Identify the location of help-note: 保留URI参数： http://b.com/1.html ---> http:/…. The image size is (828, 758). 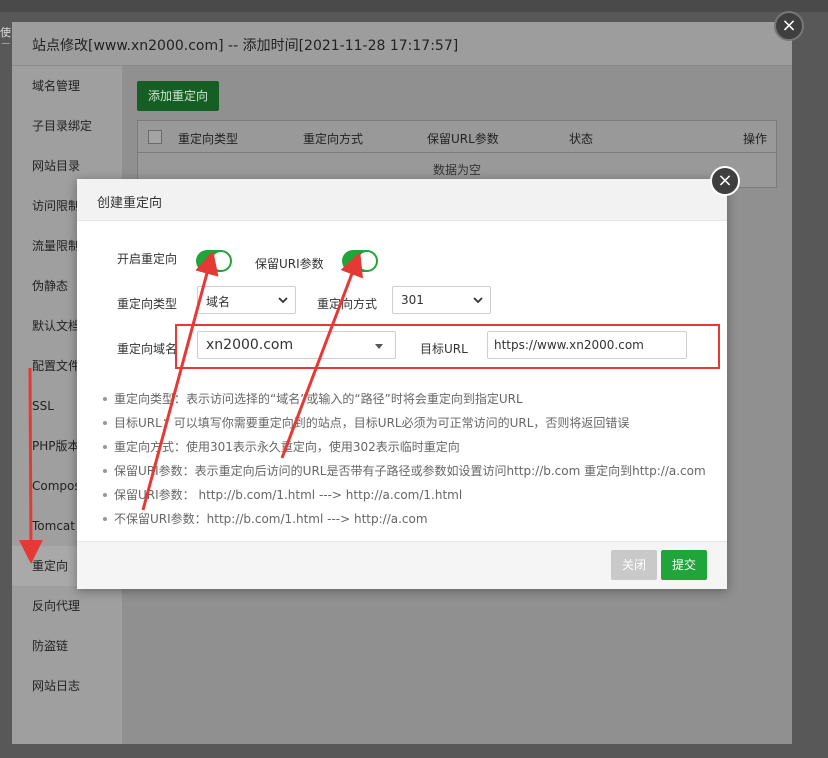
(408, 495).